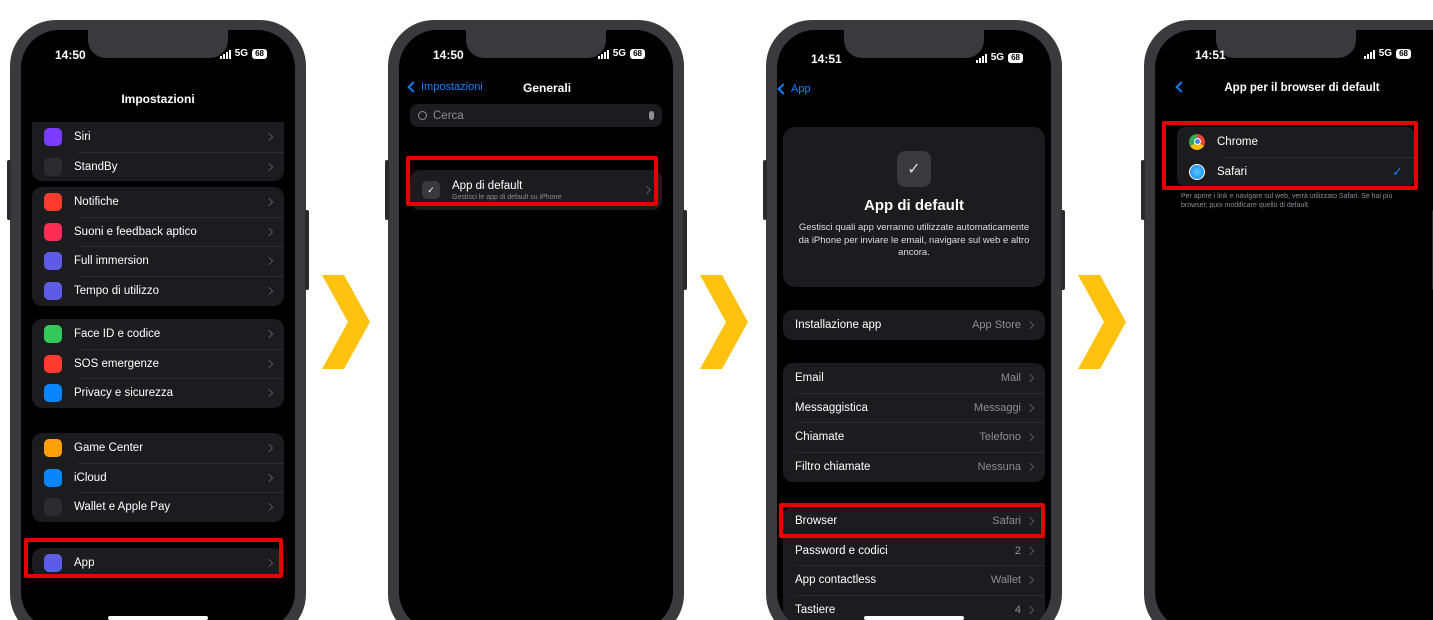 The image size is (1433, 620). What do you see at coordinates (53, 136) in the screenshot?
I see `siri-icon` at bounding box center [53, 136].